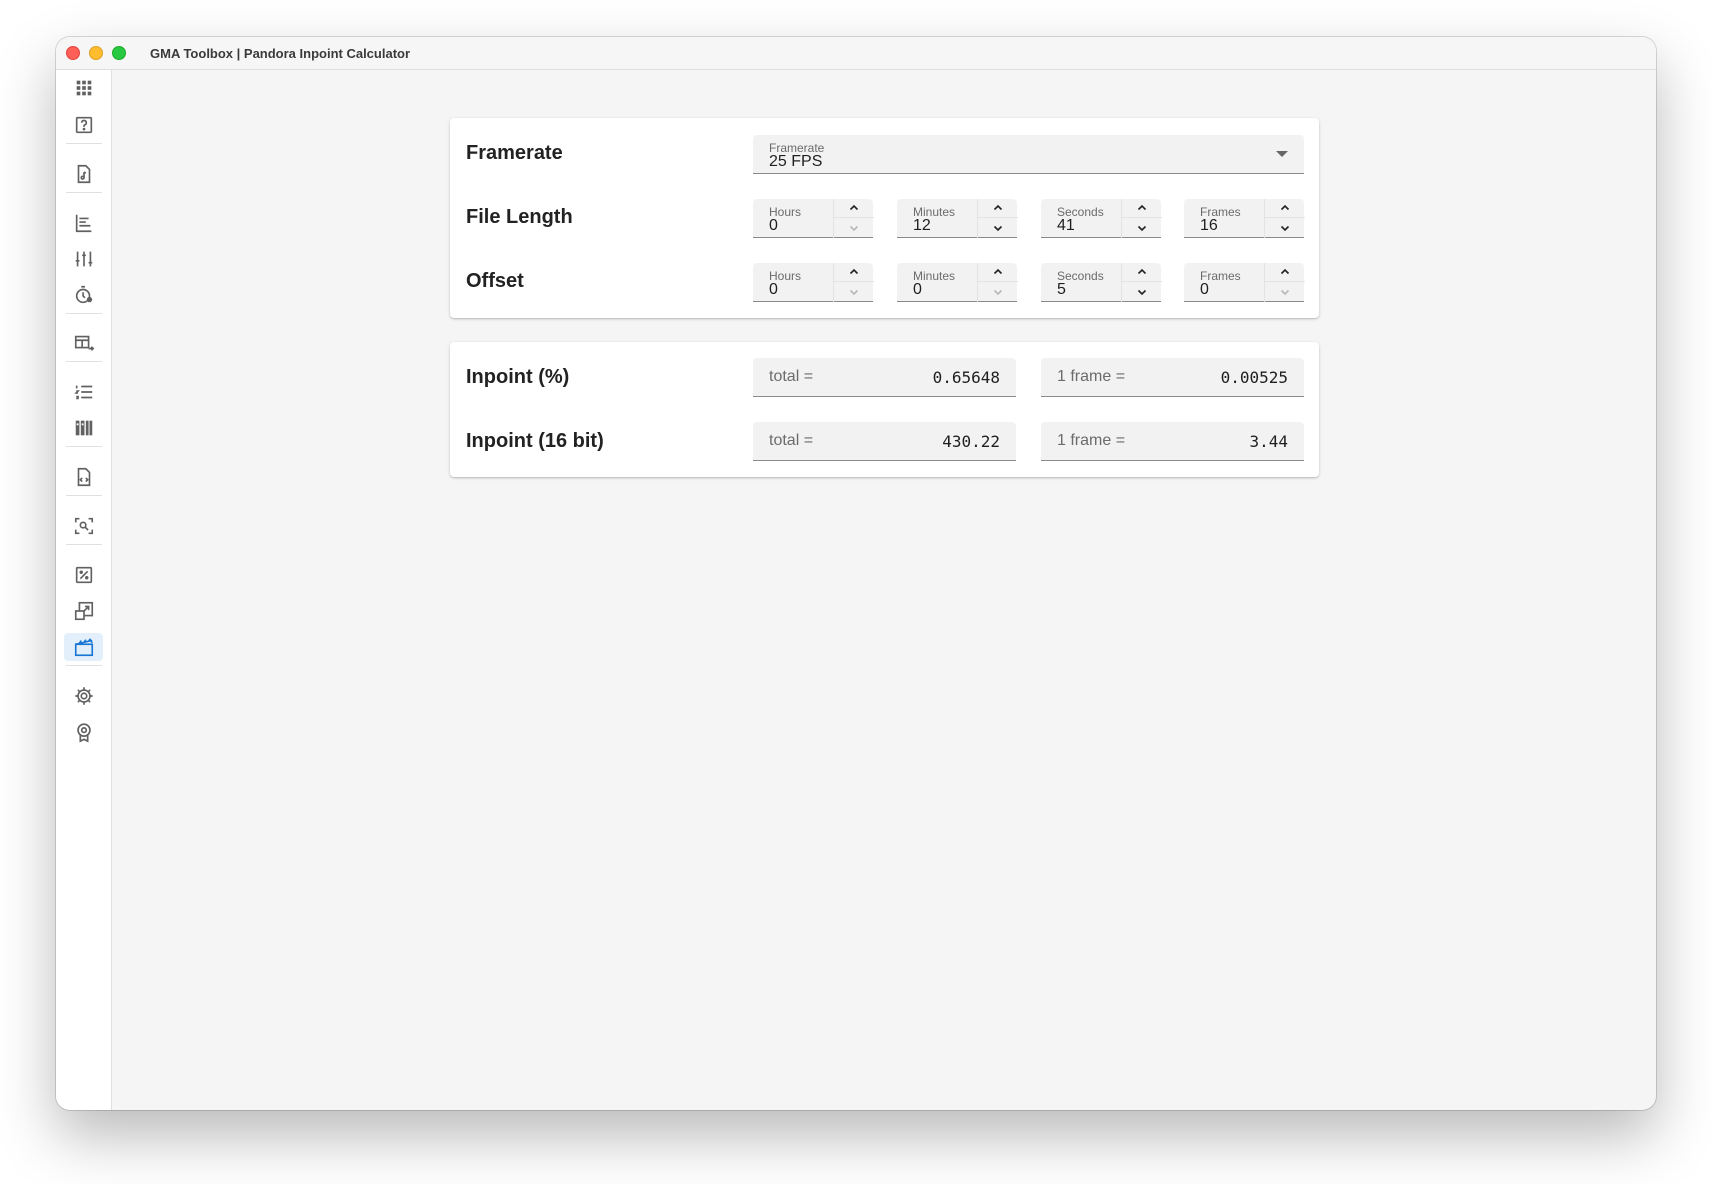  Describe the element at coordinates (84, 590) in the screenshot. I see `sidebar` at that location.